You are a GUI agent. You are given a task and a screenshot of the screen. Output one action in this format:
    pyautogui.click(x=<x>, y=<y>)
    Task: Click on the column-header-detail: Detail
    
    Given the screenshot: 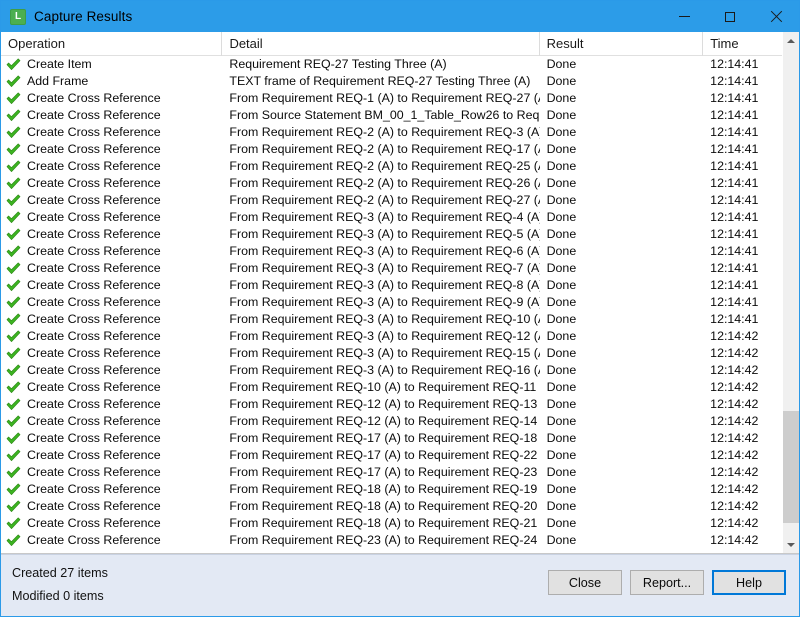 What is the action you would take?
    pyautogui.click(x=381, y=44)
    